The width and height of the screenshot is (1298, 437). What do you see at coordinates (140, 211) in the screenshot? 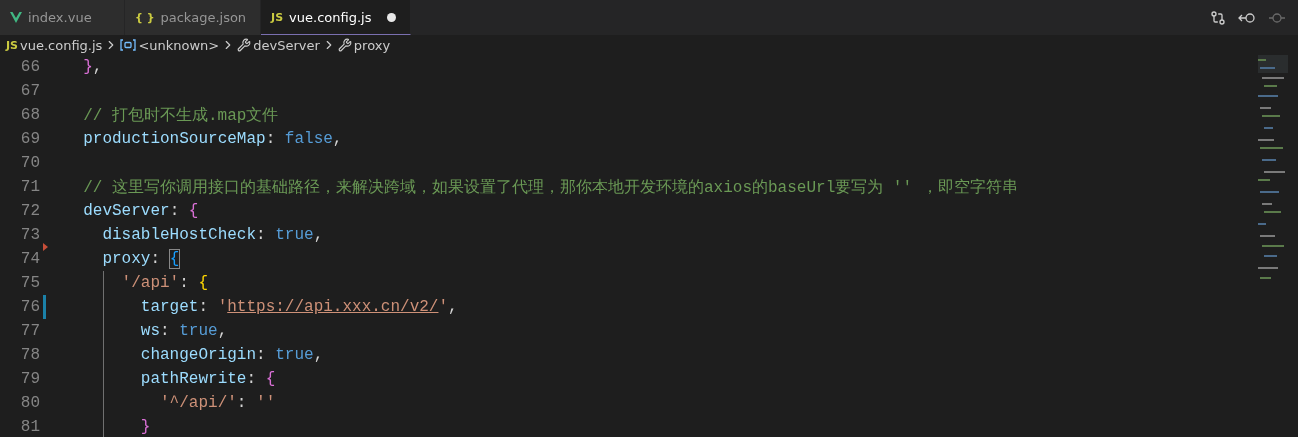
I see `code-line: devServer: {` at bounding box center [140, 211].